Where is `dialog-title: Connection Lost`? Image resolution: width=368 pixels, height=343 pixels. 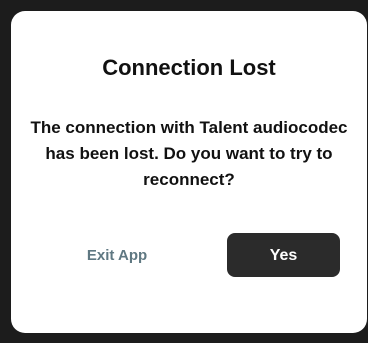
dialog-title: Connection Lost is located at coordinates (189, 67).